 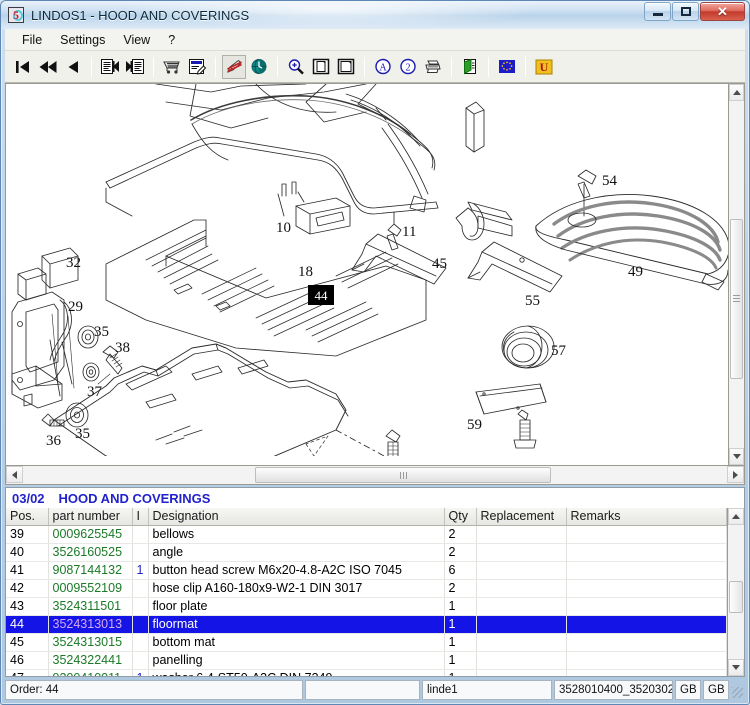 What do you see at coordinates (296, 552) in the screenshot?
I see `cell-designation: angle` at bounding box center [296, 552].